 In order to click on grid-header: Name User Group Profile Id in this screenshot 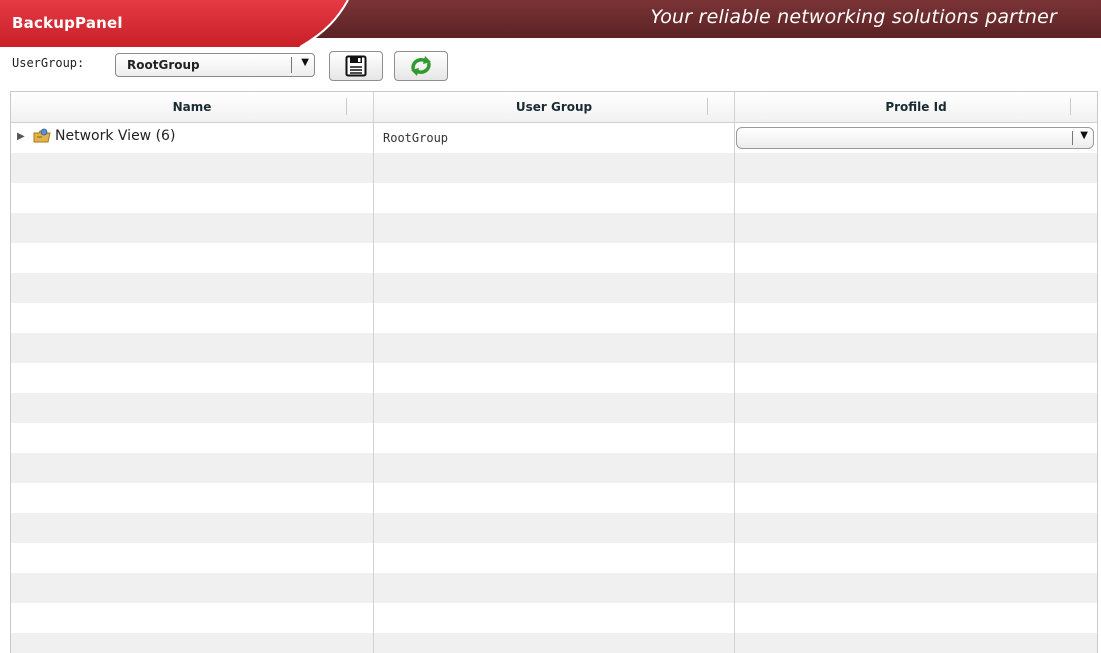, I will do `click(554, 107)`.